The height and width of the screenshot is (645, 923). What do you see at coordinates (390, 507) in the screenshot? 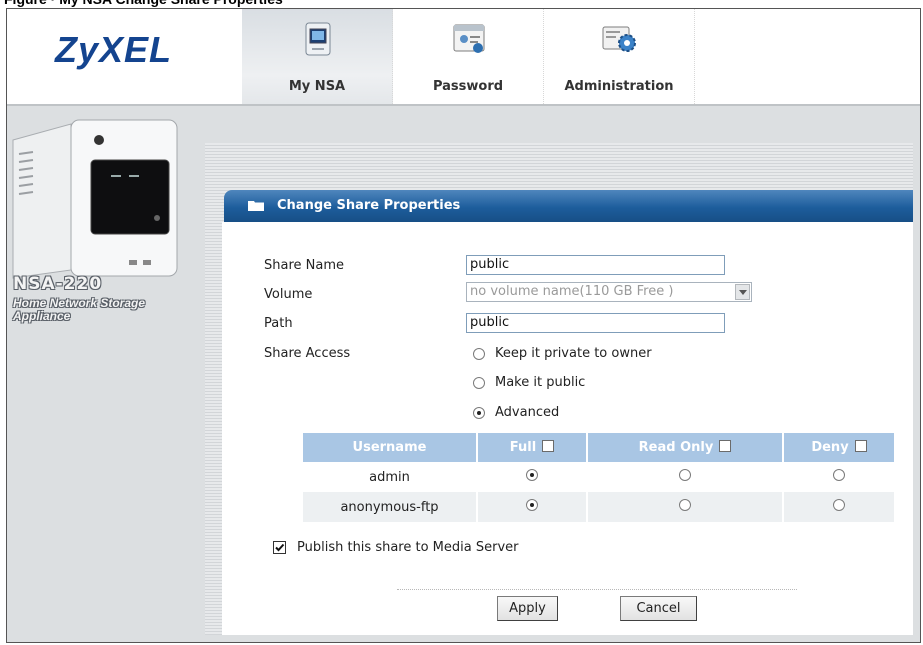
I see `username-cell: anonymous-ftp` at bounding box center [390, 507].